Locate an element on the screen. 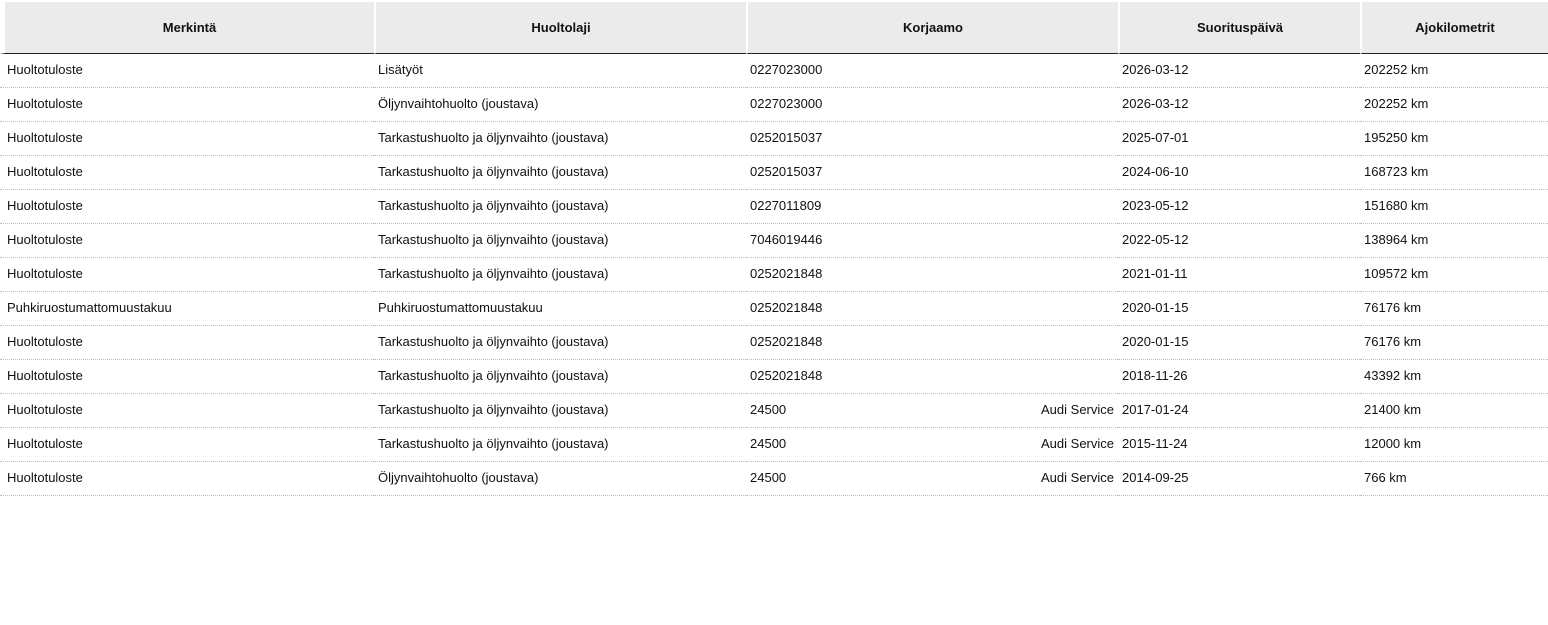 The image size is (1548, 625). cell-ajokilometrit-text: 76176 km is located at coordinates (1393, 307).